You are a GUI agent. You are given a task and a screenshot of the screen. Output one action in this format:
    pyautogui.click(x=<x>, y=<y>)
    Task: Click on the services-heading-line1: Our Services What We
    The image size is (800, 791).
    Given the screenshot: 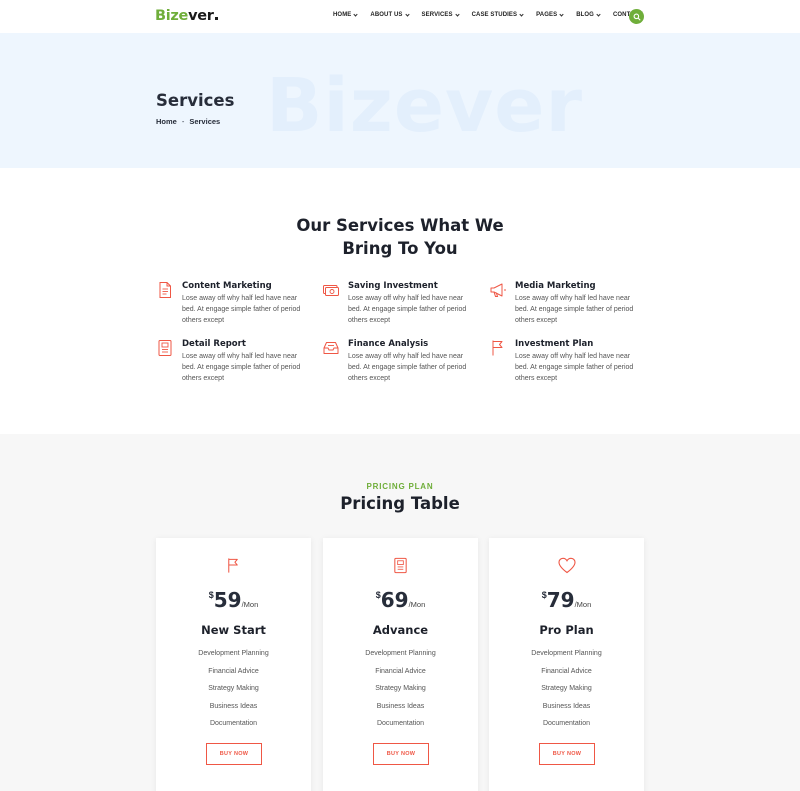 What is the action you would take?
    pyautogui.click(x=400, y=225)
    